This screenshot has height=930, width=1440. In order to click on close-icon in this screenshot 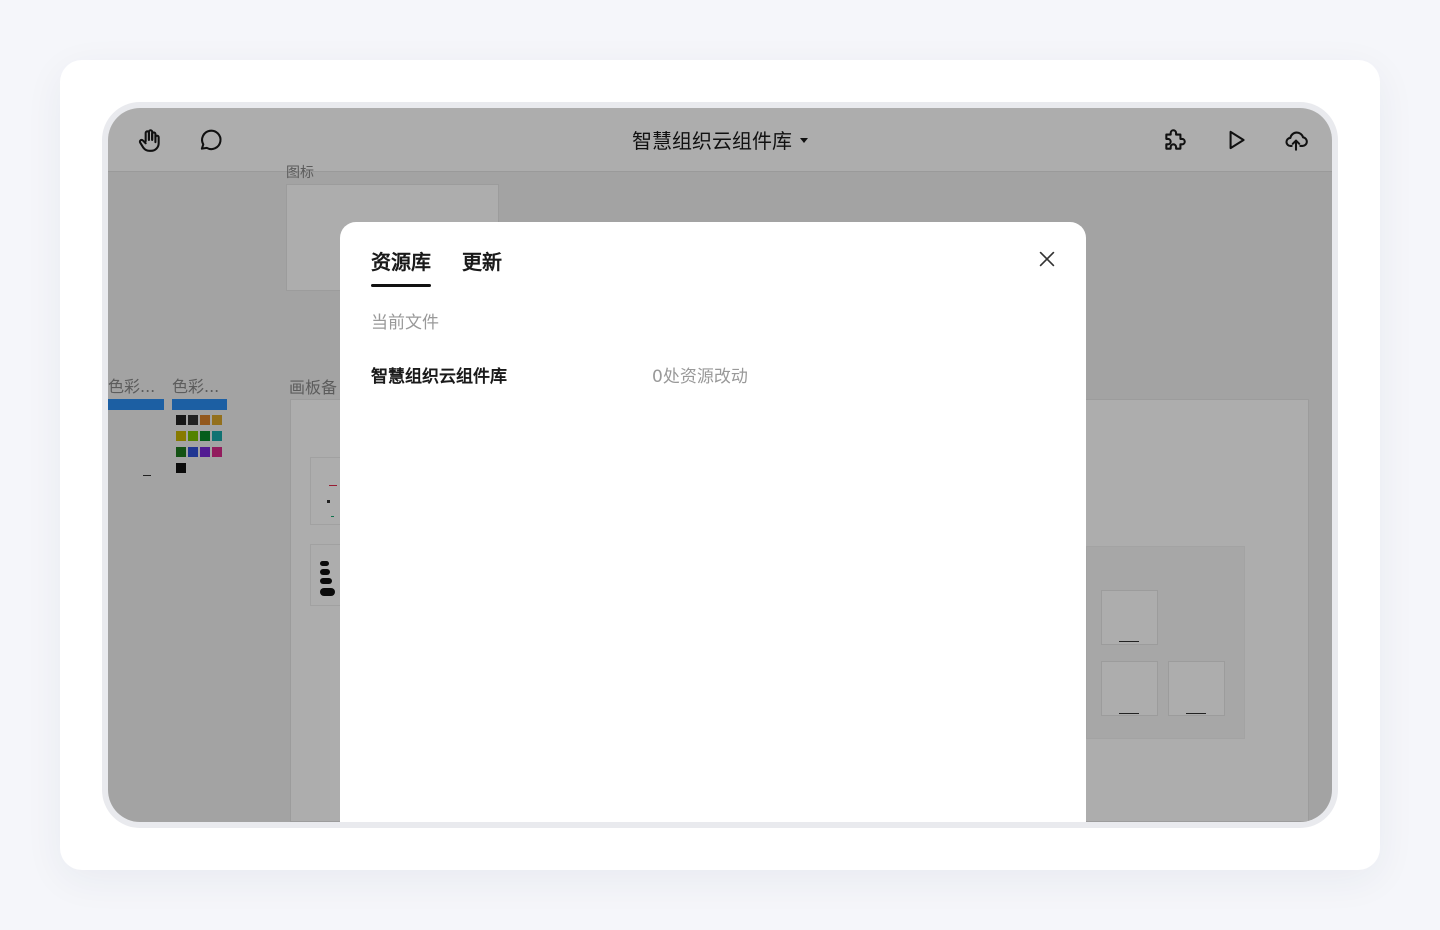, I will do `click(1047, 259)`.